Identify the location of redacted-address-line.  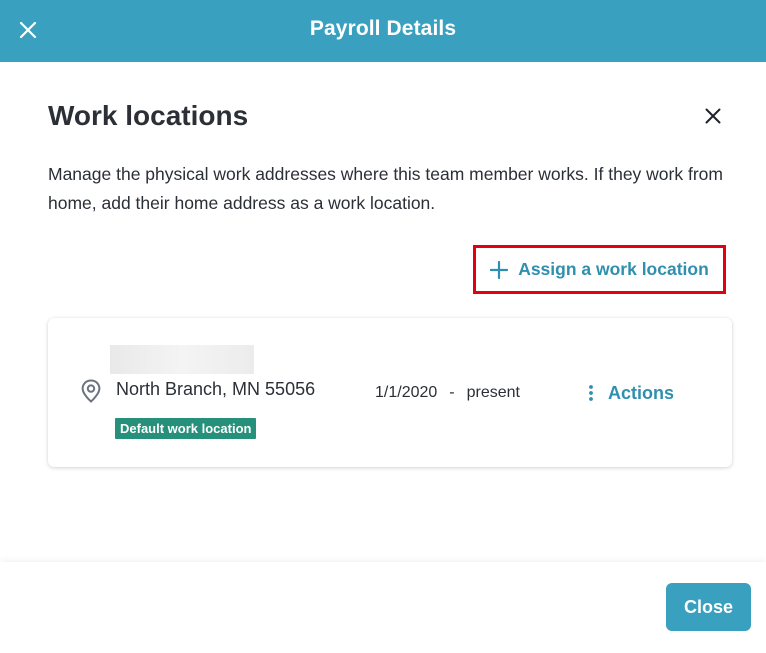
(182, 359).